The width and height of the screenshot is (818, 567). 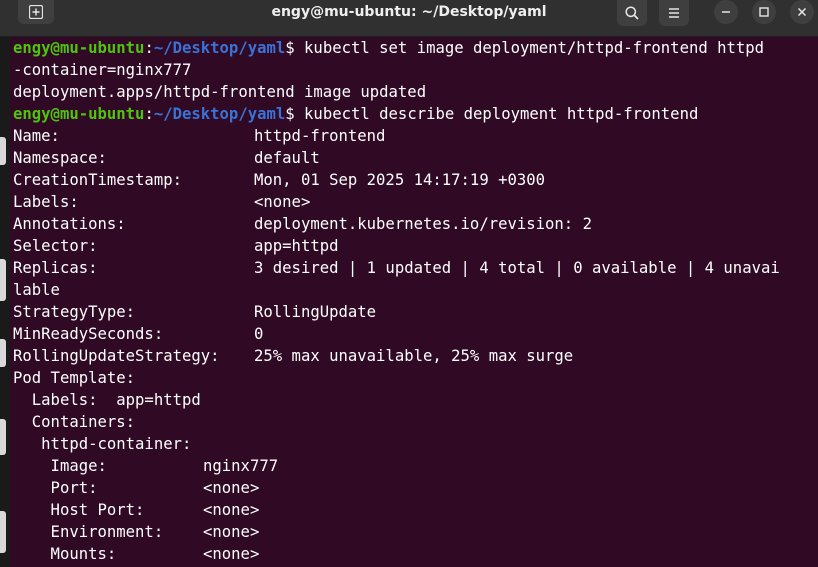 What do you see at coordinates (241, 466) in the screenshot?
I see `field-value: nginx777` at bounding box center [241, 466].